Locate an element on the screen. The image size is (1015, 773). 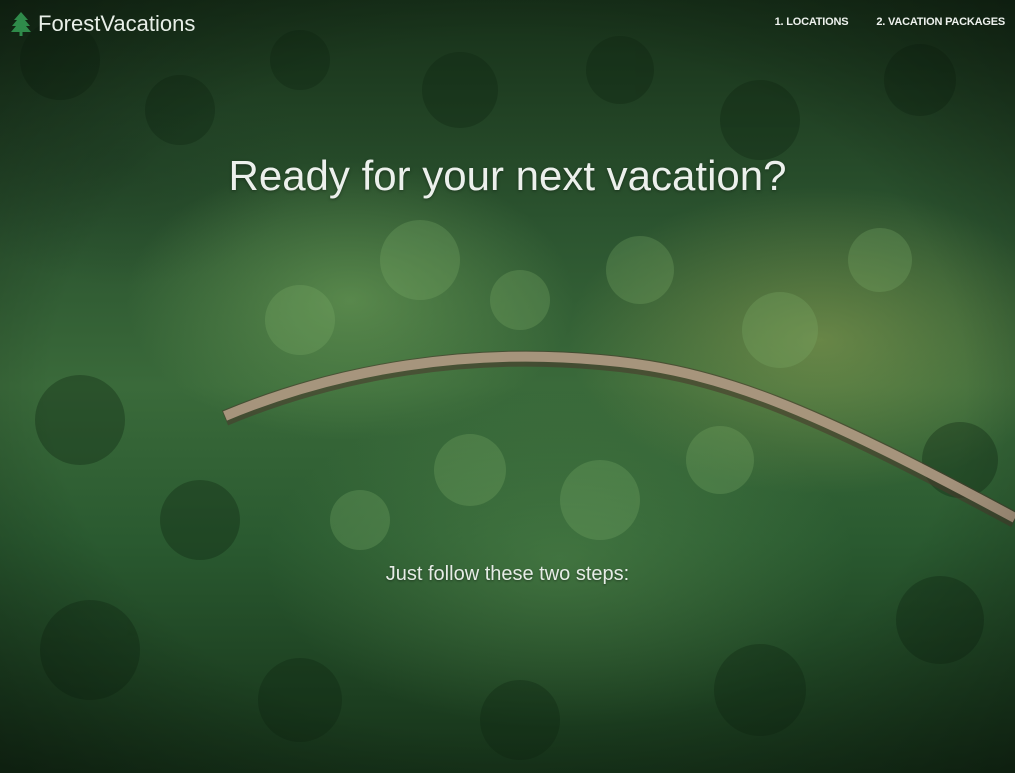
nav-link-locations: 1. LOCATIONS is located at coordinates (812, 22).